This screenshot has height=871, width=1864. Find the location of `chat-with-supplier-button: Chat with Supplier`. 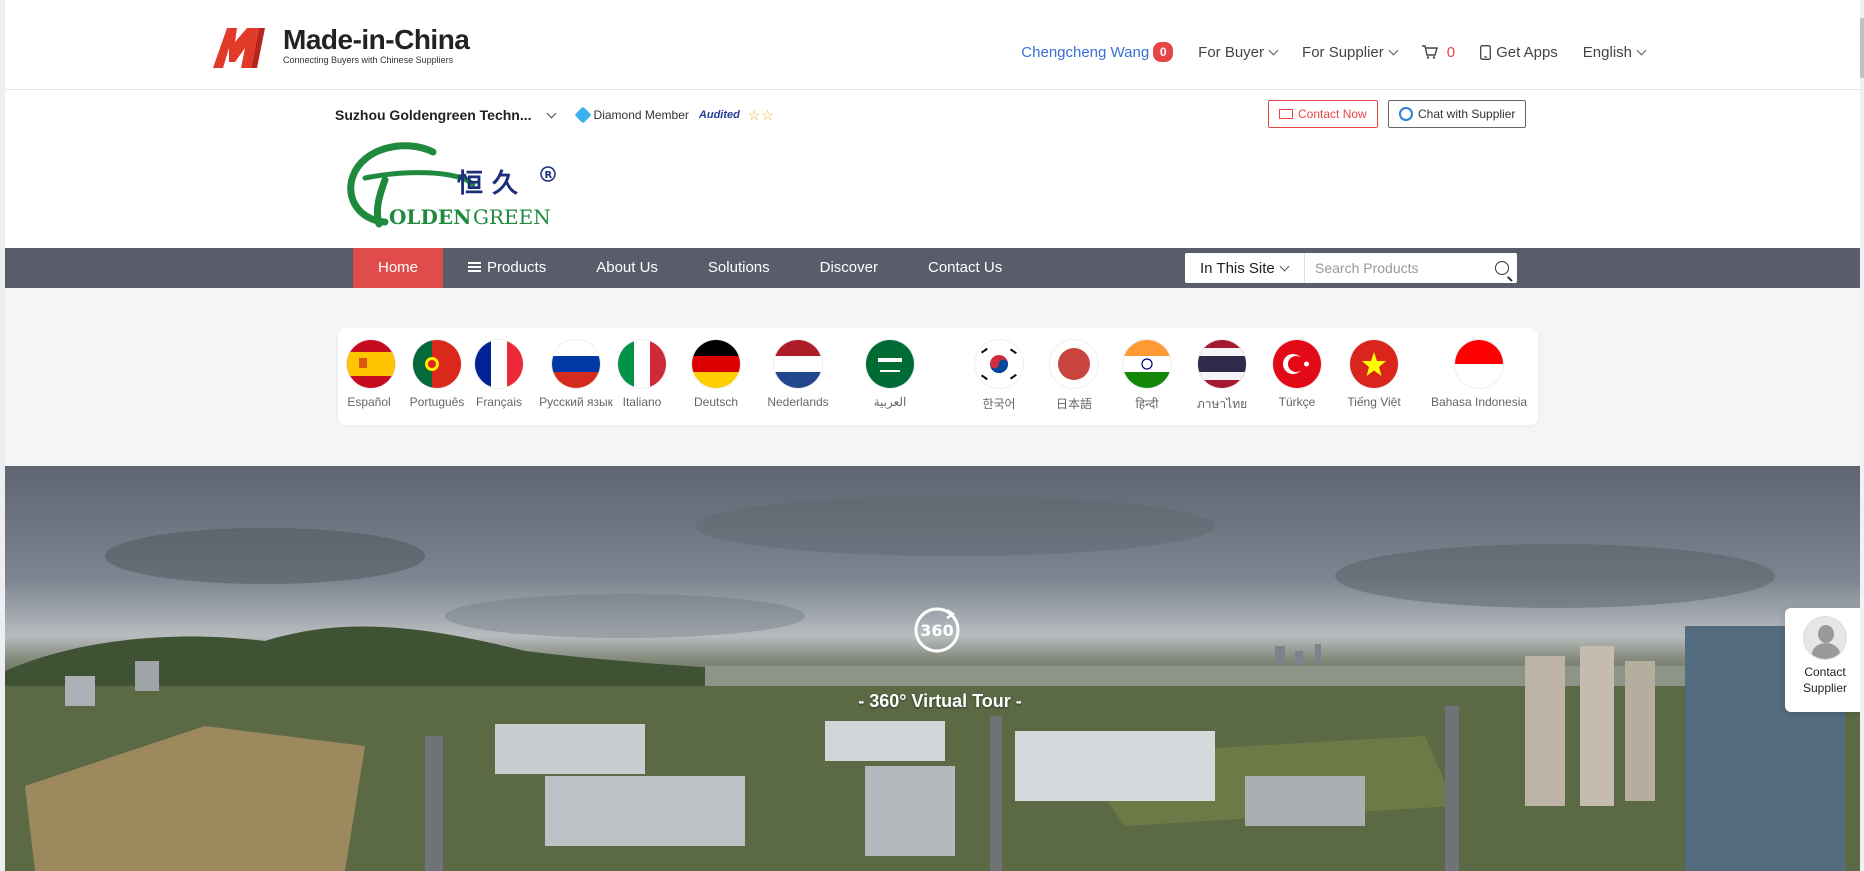

chat-with-supplier-button: Chat with Supplier is located at coordinates (1457, 114).